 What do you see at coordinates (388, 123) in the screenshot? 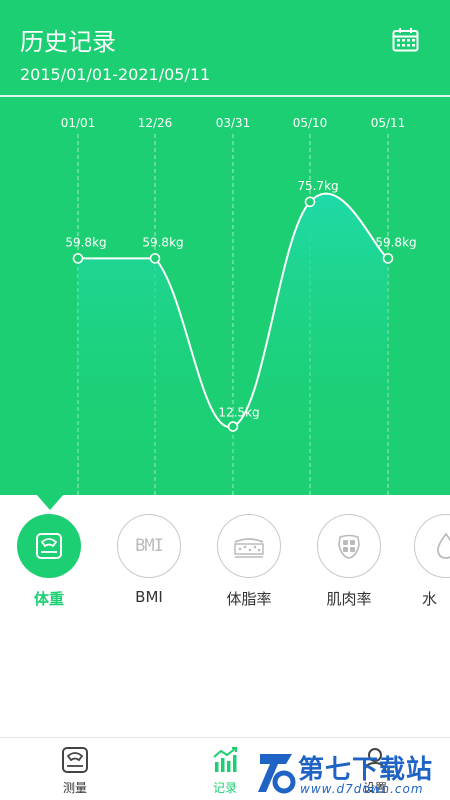
I see `x-tick-label: 05/11` at bounding box center [388, 123].